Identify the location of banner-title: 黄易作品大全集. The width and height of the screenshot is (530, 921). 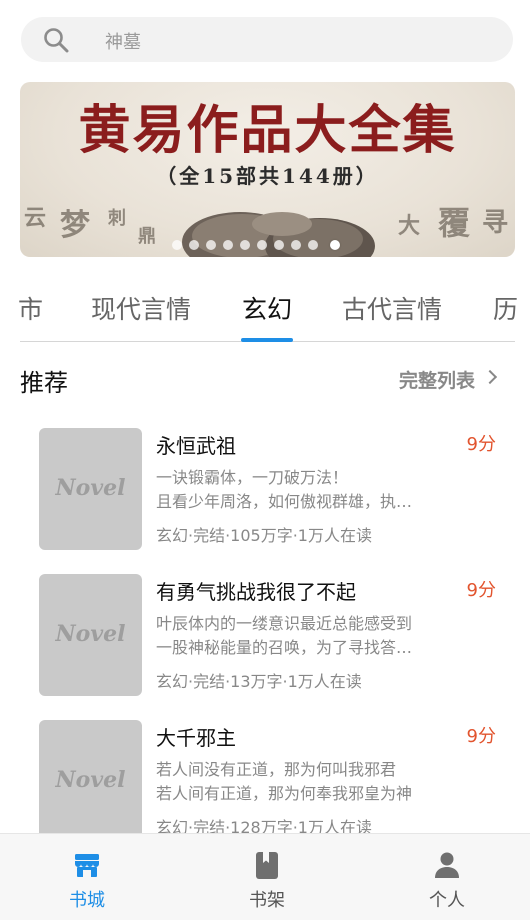
(267, 130).